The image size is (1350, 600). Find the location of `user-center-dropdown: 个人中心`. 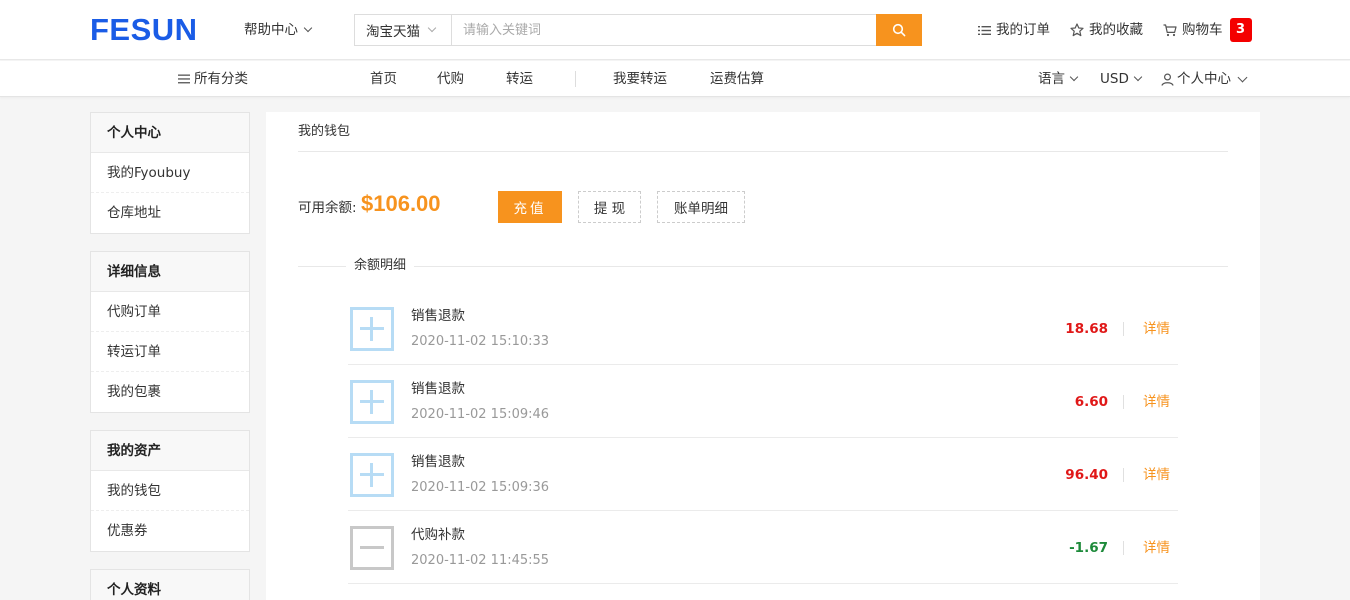

user-center-dropdown: 个人中心 is located at coordinates (1204, 79).